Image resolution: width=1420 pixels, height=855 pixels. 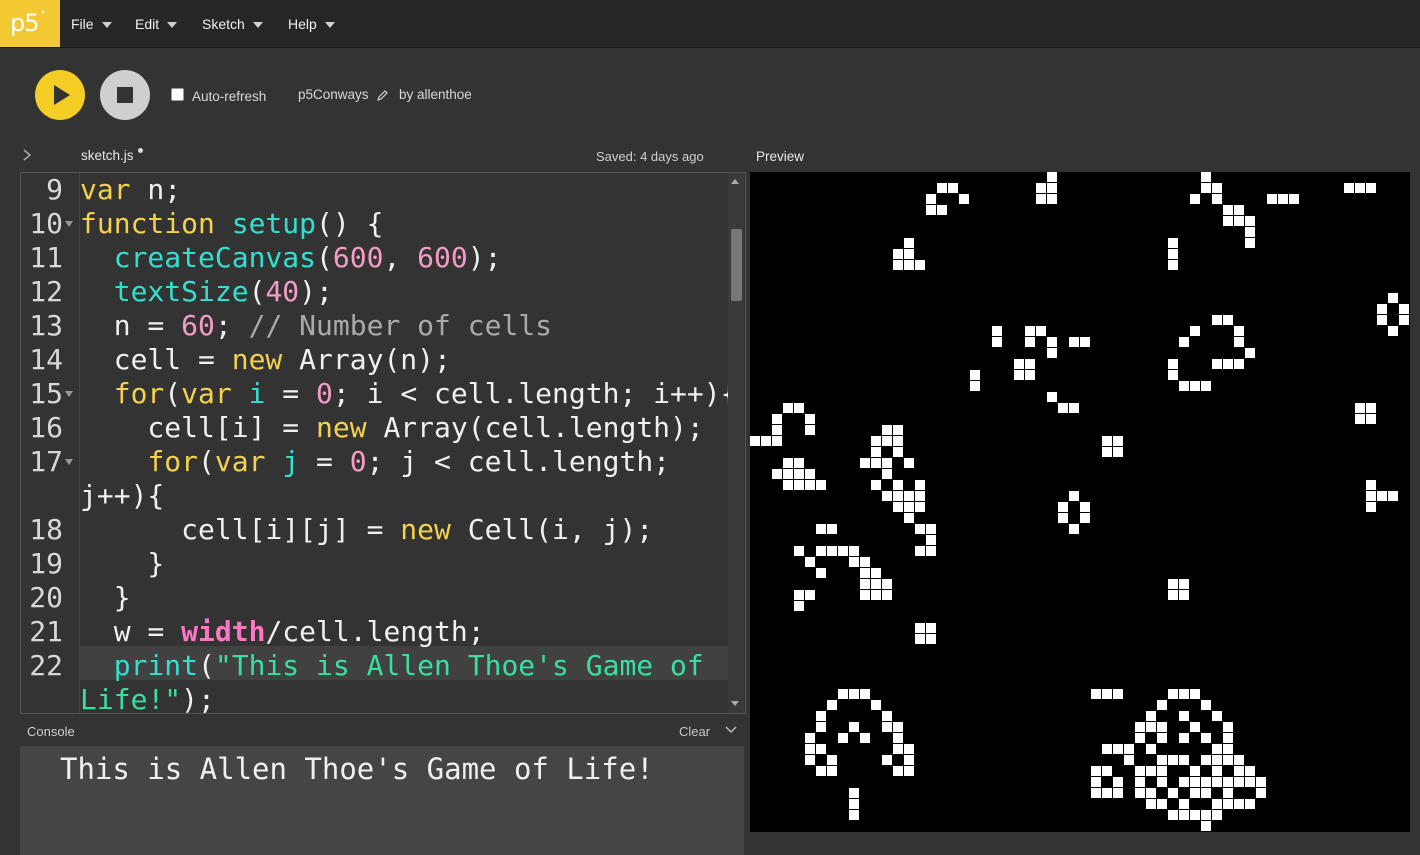 What do you see at coordinates (147, 698) in the screenshot?
I see `code-line: Life!");` at bounding box center [147, 698].